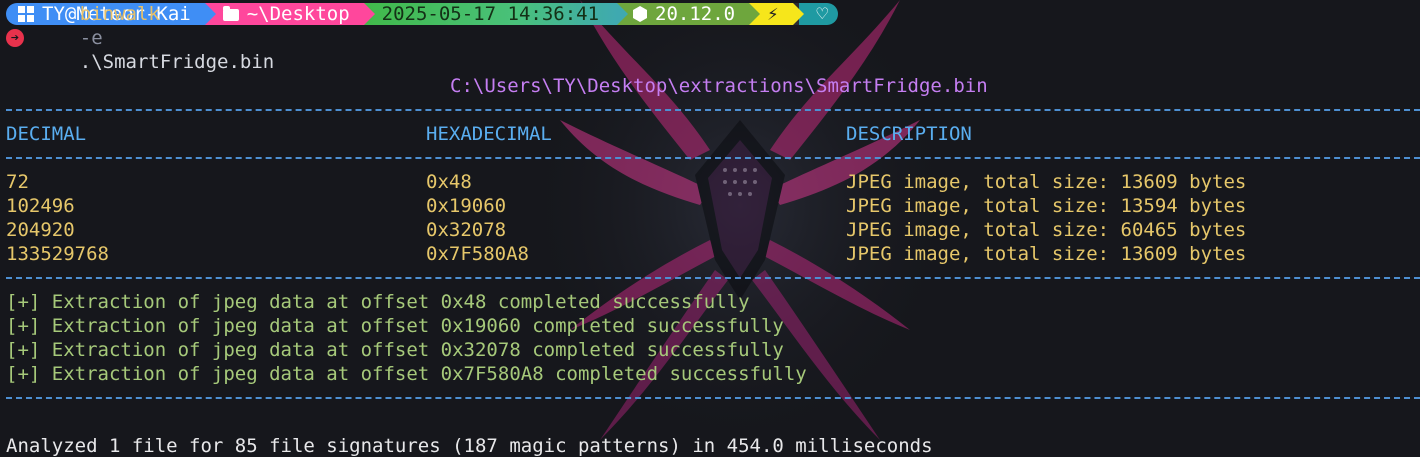  Describe the element at coordinates (449, 182) in the screenshot. I see `hex-cell: 0x48` at that location.